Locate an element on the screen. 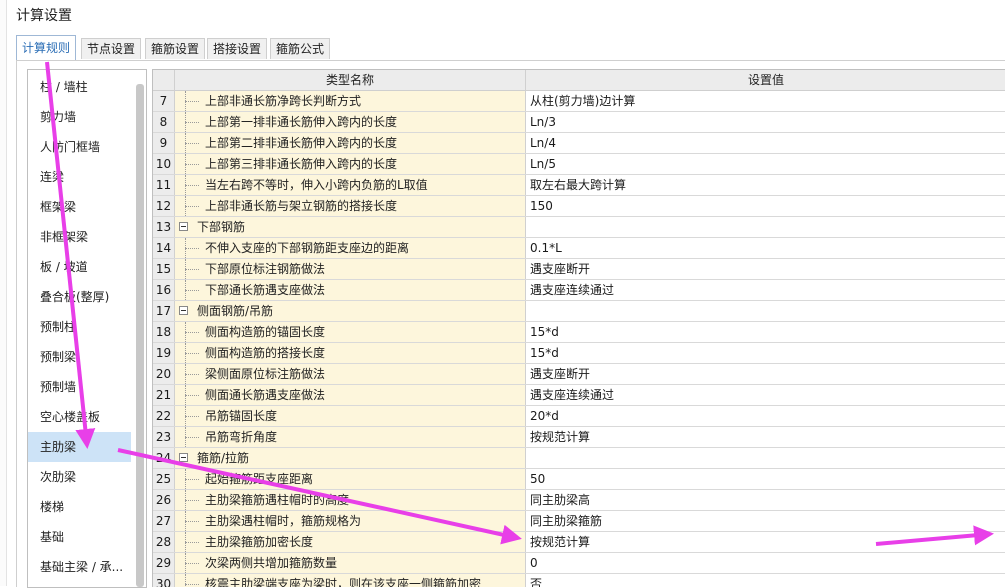  name-cell: 上部第三排非通长筋伸入跨内的长度 is located at coordinates (350, 164).